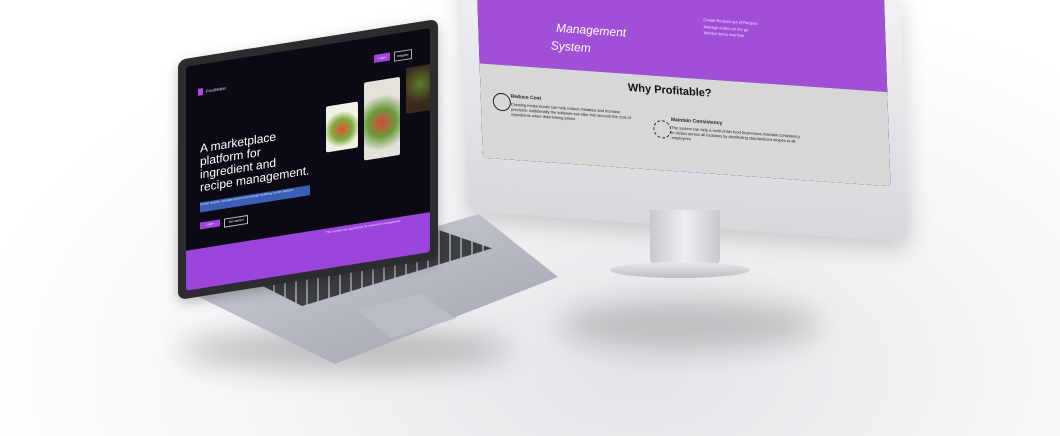  Describe the element at coordinates (382, 57) in the screenshot. I see `login-button: Login` at that location.